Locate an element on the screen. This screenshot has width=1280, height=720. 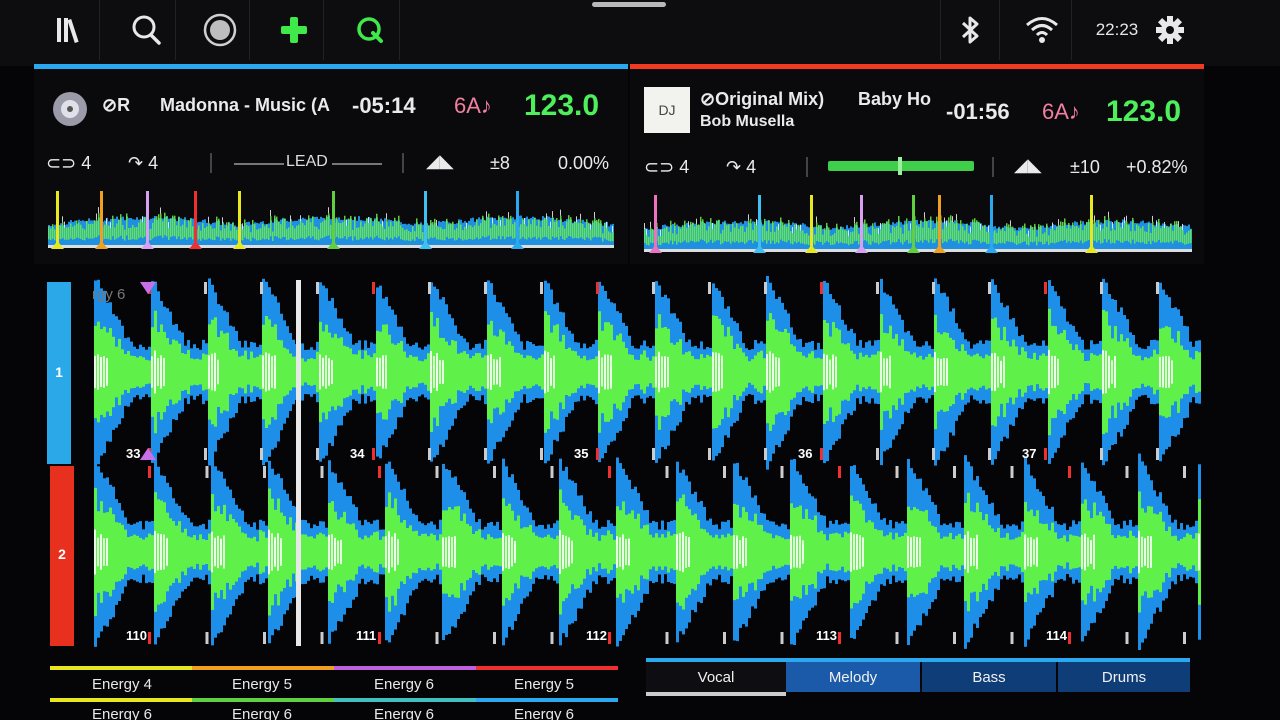
beat-number: 111 is located at coordinates (366, 635).